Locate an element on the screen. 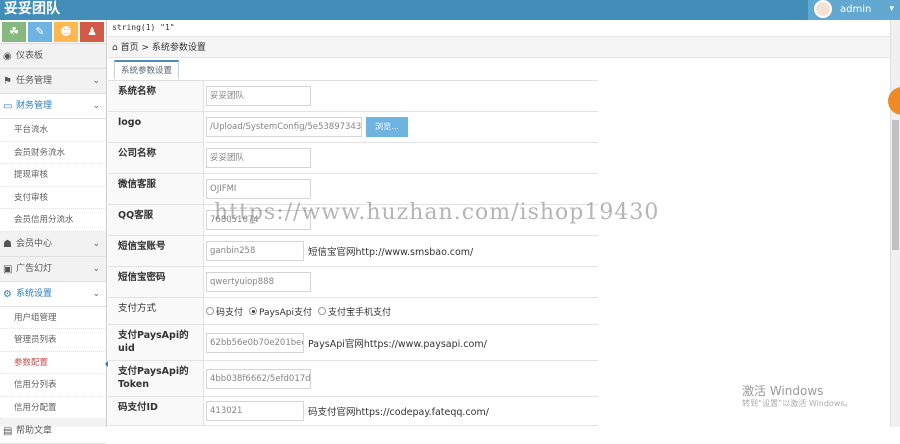 The width and height of the screenshot is (900, 444). nav-system: ⚙ 系统设置 ⌄ is located at coordinates (53, 294).